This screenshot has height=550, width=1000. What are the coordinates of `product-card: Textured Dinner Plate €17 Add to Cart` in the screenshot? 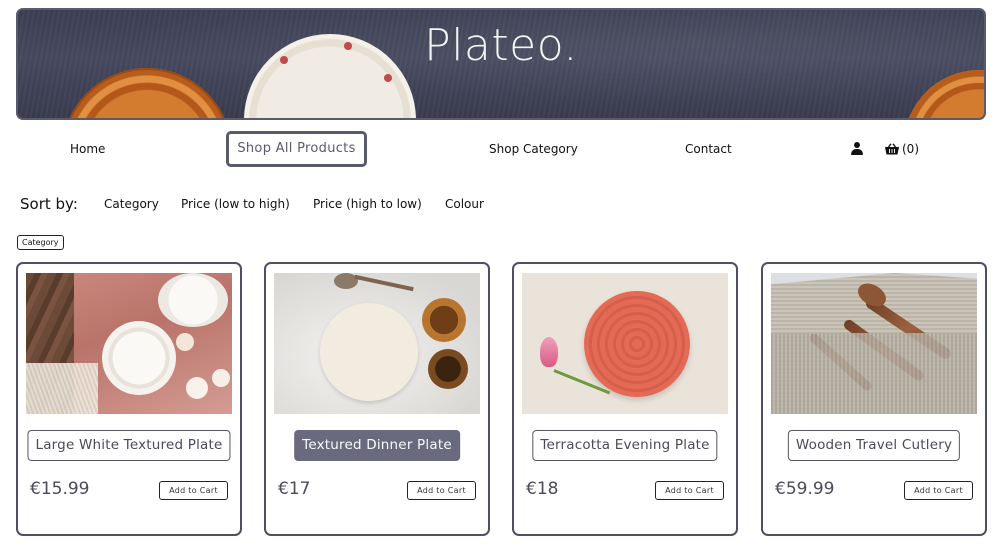 It's located at (377, 399).